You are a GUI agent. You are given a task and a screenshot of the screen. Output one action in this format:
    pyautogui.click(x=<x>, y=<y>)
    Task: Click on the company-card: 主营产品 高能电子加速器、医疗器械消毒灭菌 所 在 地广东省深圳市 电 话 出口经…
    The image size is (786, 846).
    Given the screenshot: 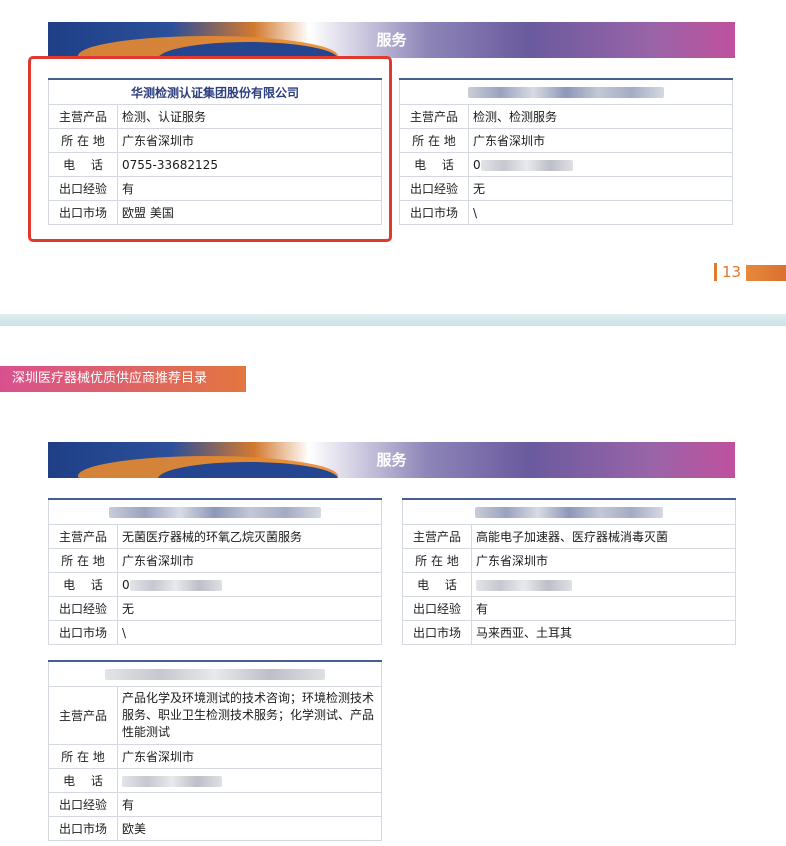 What is the action you would take?
    pyautogui.click(x=569, y=571)
    